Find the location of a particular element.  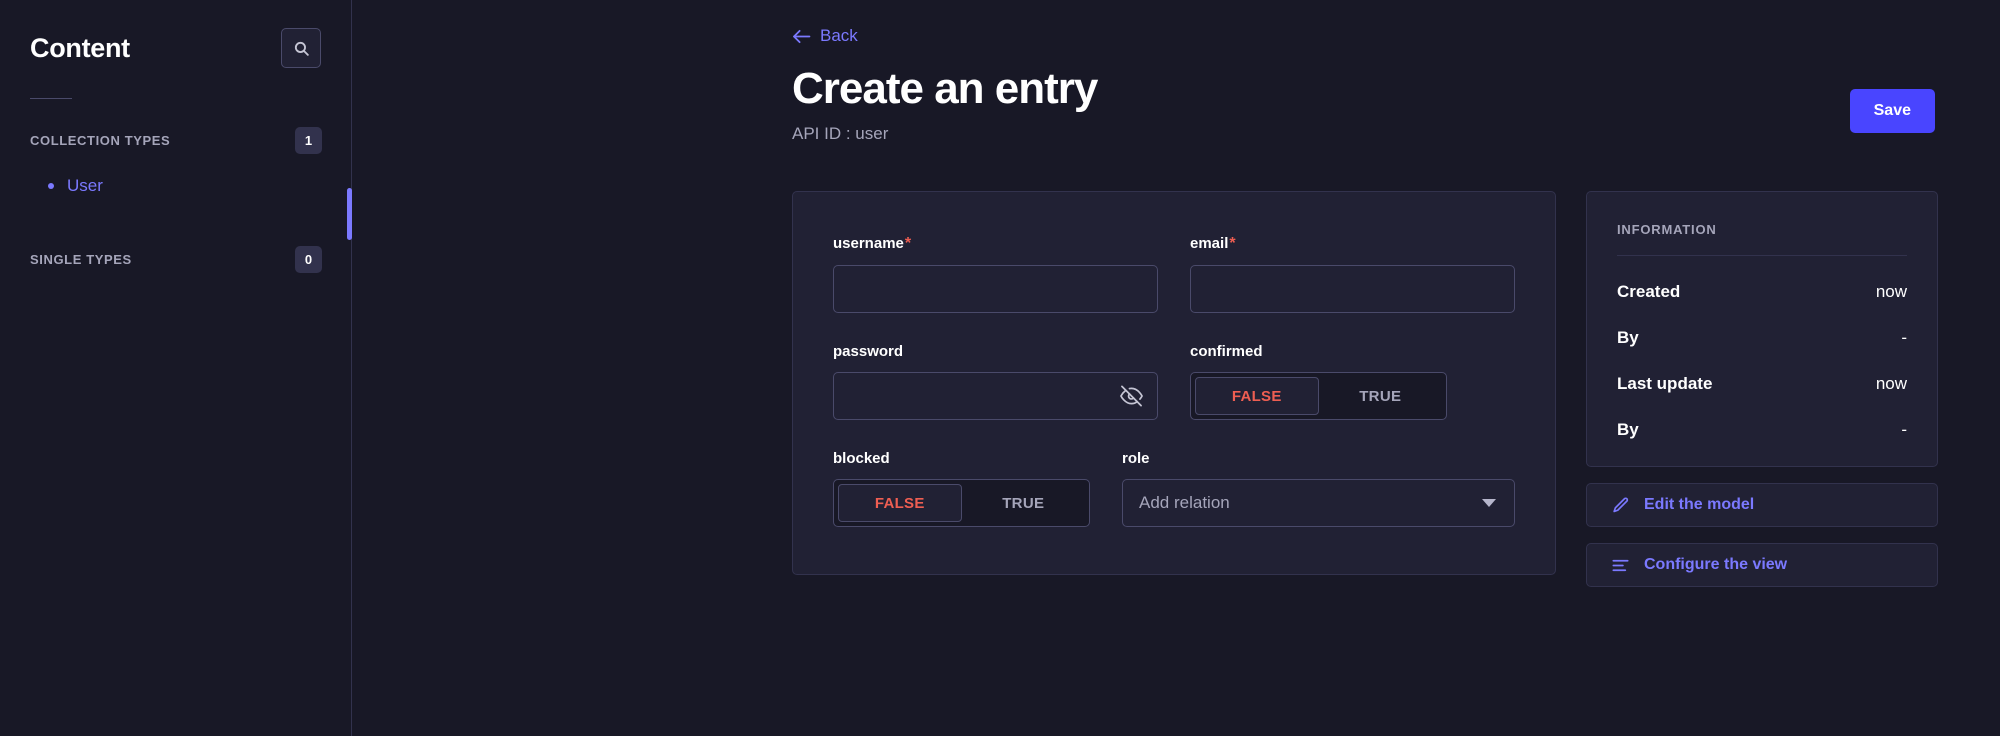

back-link: Back is located at coordinates (825, 36).